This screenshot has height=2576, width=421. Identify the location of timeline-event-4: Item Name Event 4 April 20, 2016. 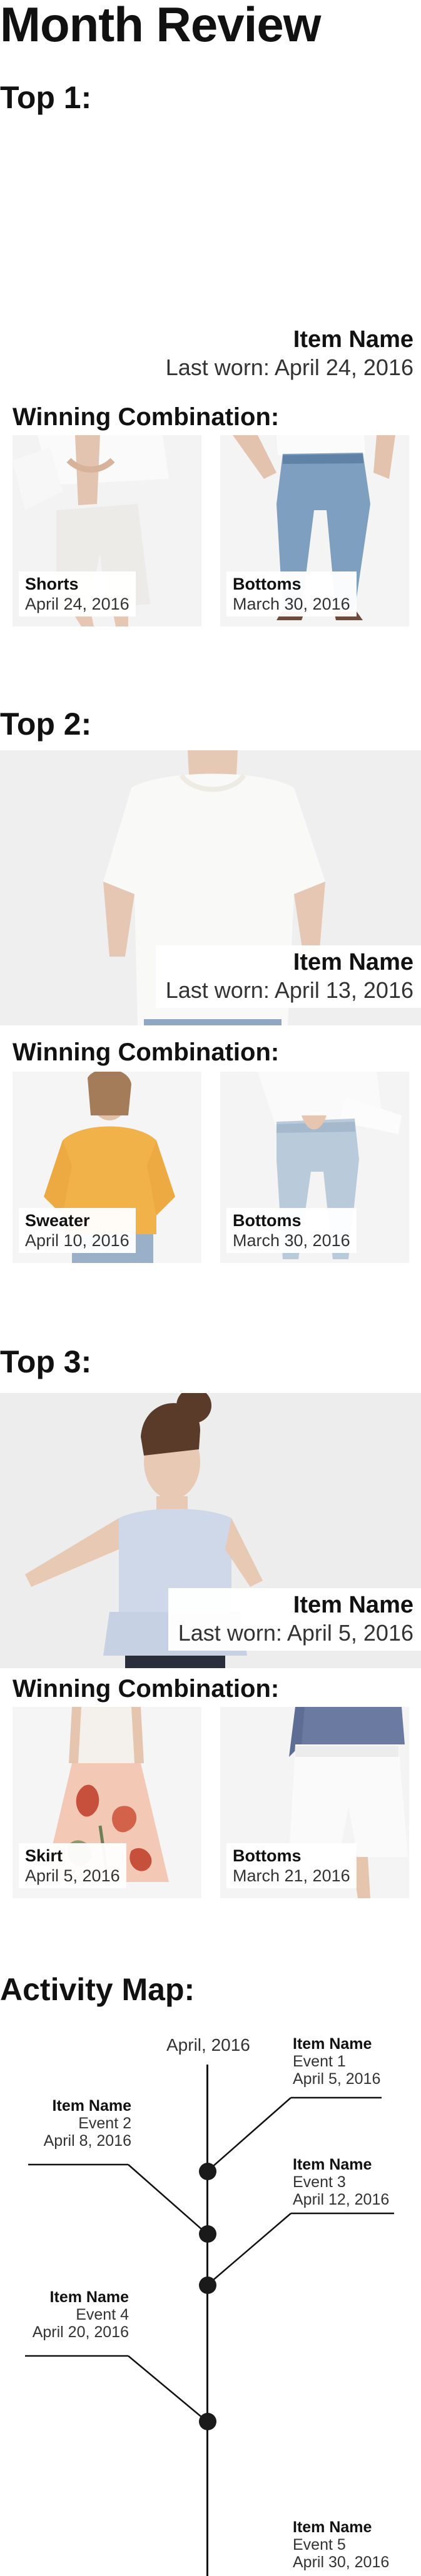
(74, 2314).